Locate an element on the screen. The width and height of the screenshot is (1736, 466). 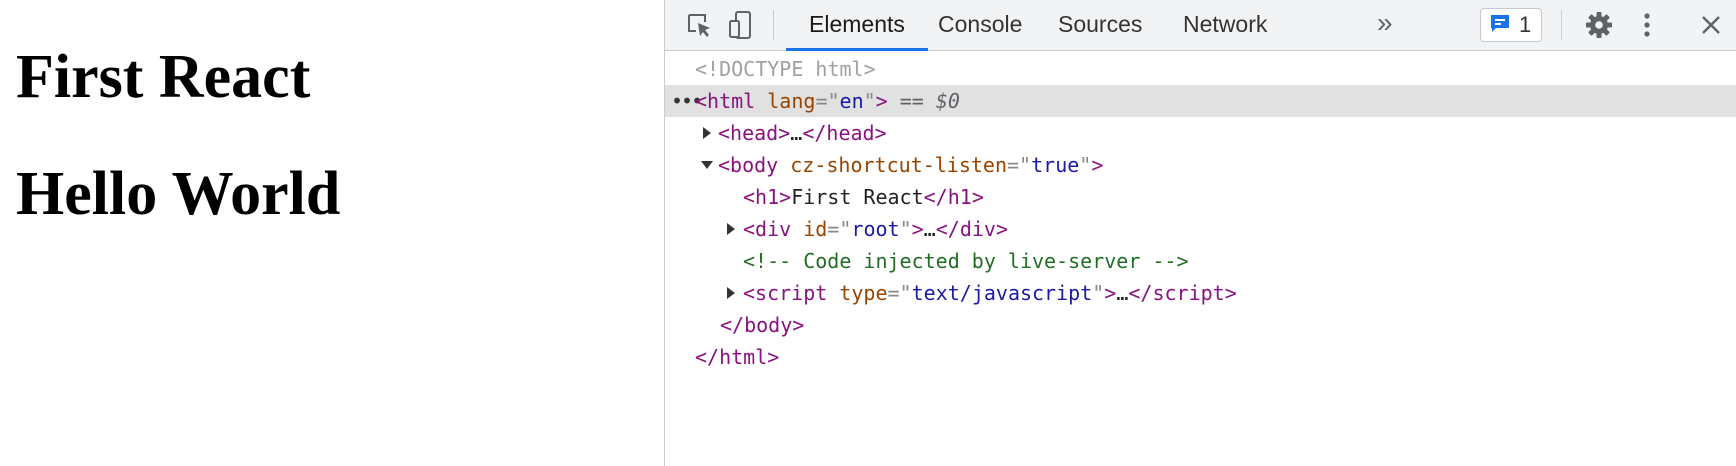
close-icon is located at coordinates (1711, 25).